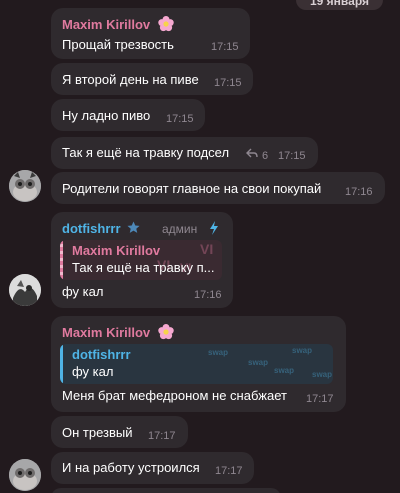 This screenshot has height=493, width=400. What do you see at coordinates (150, 33) in the screenshot?
I see `message-bubble: Maxim Kirillov Прощай трезвость 17:15` at bounding box center [150, 33].